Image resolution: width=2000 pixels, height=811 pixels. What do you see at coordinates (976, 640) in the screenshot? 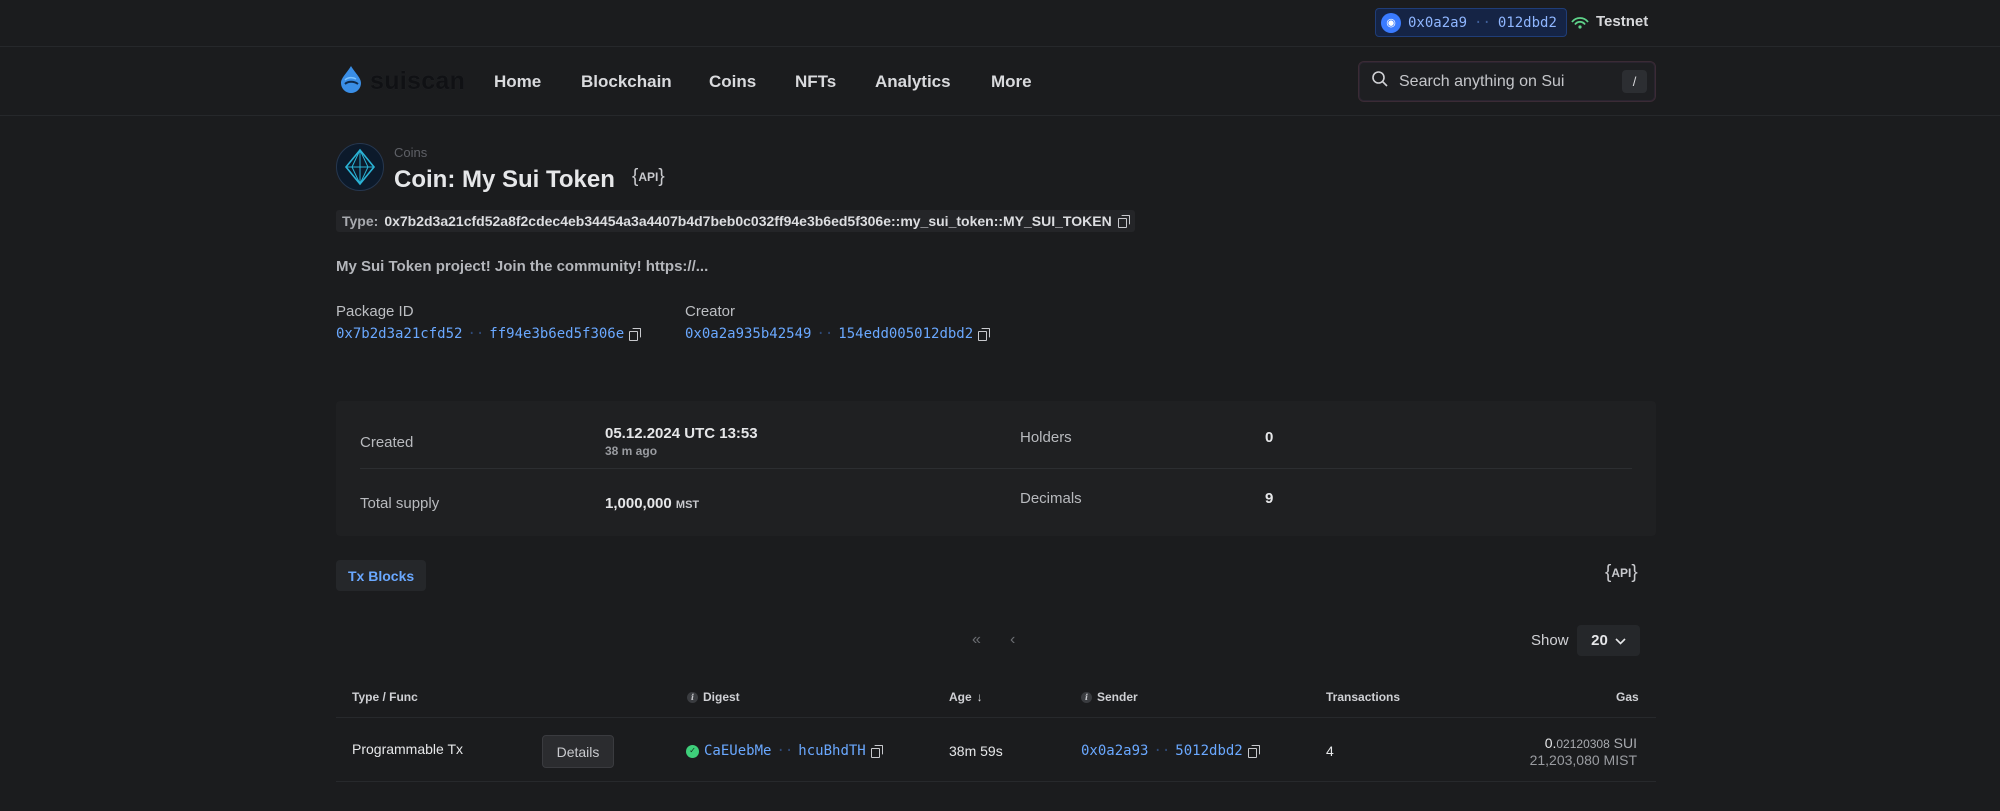
I see `first-page-button: «` at bounding box center [976, 640].